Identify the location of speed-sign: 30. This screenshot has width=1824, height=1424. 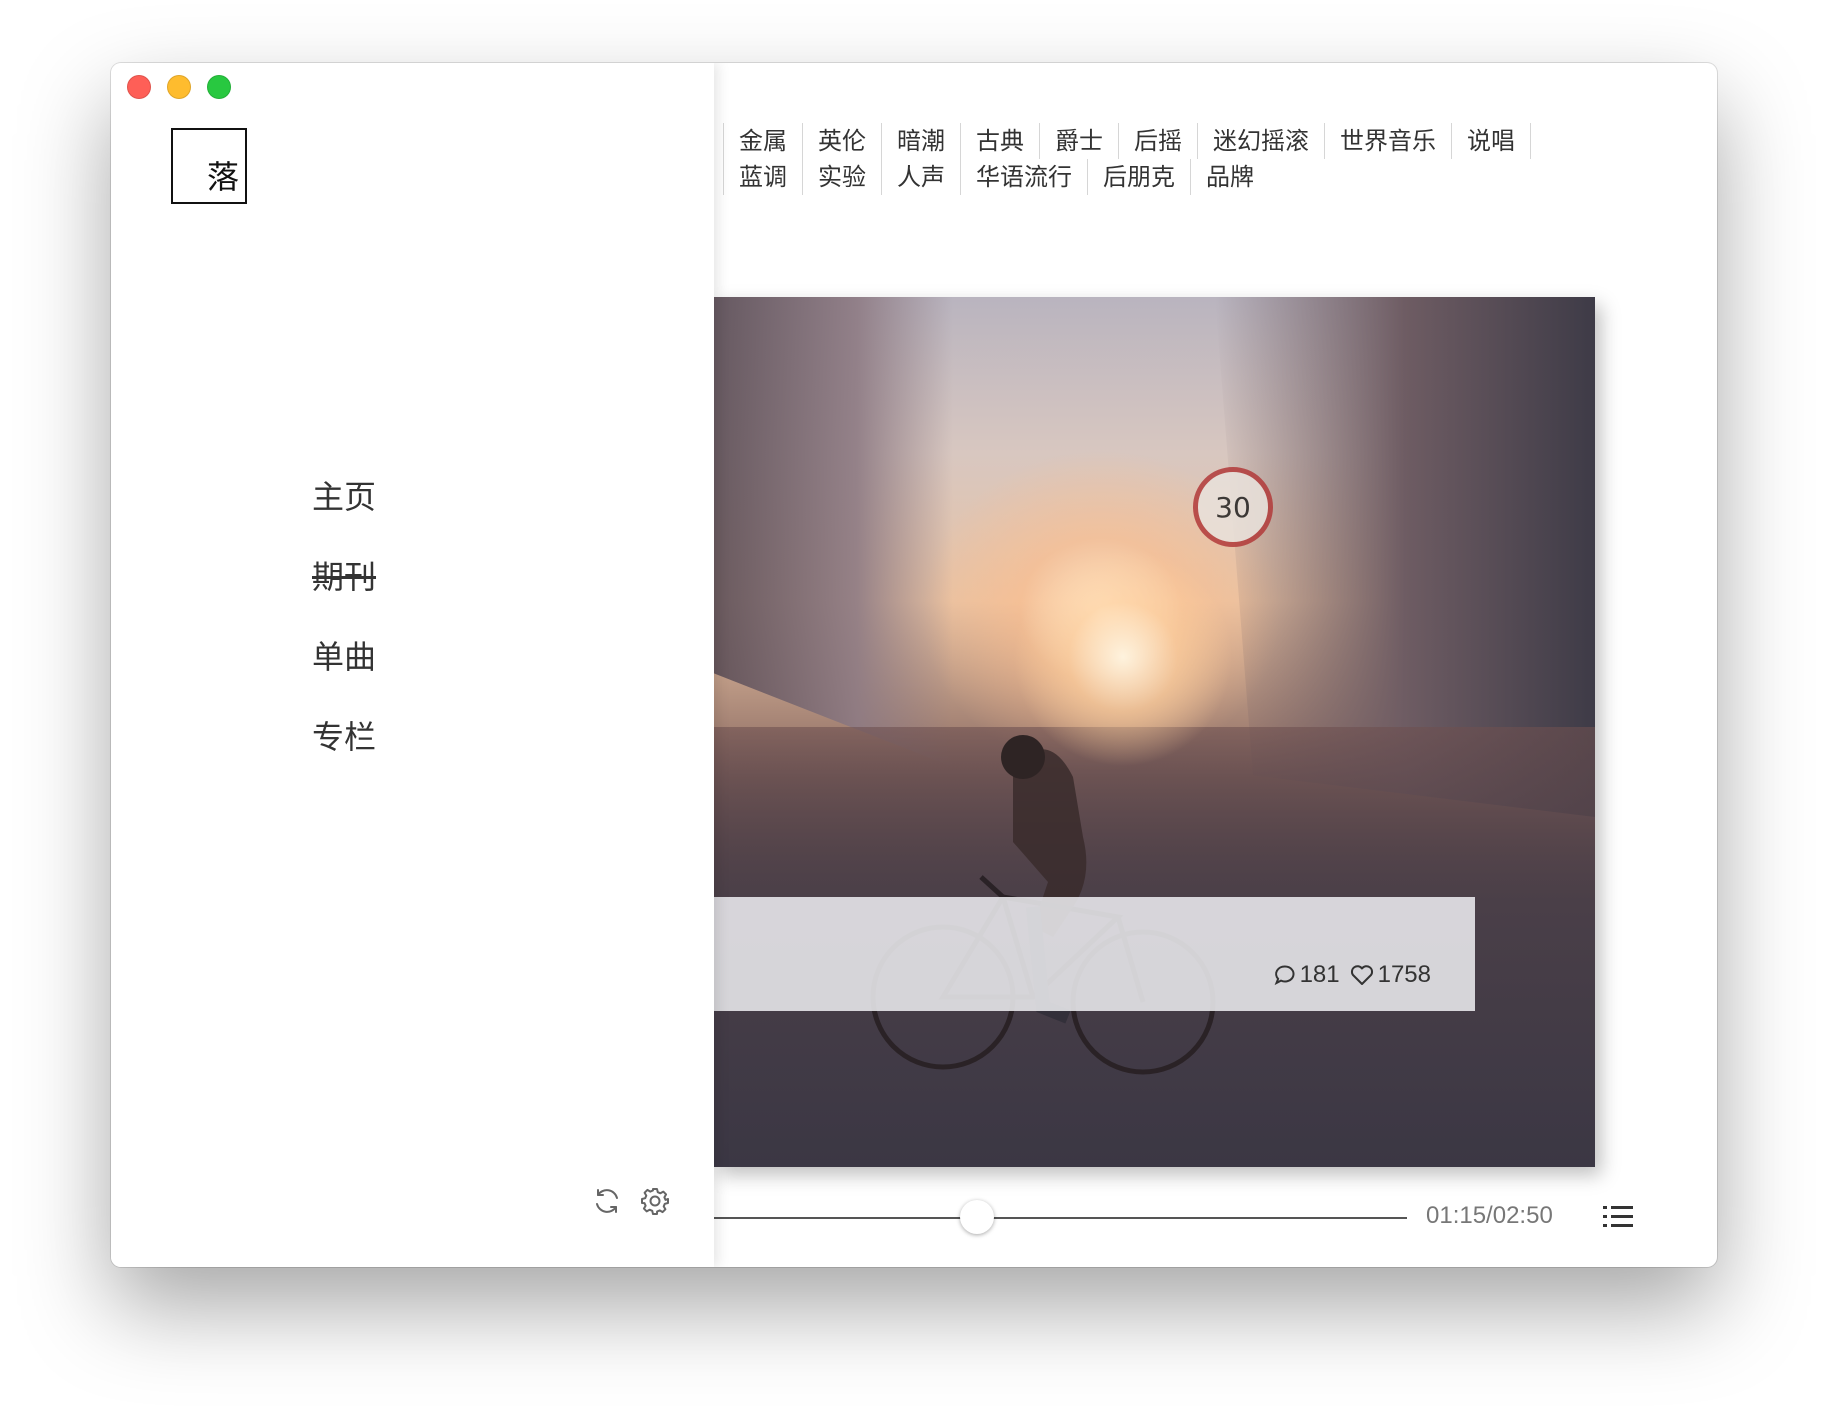
(1233, 507).